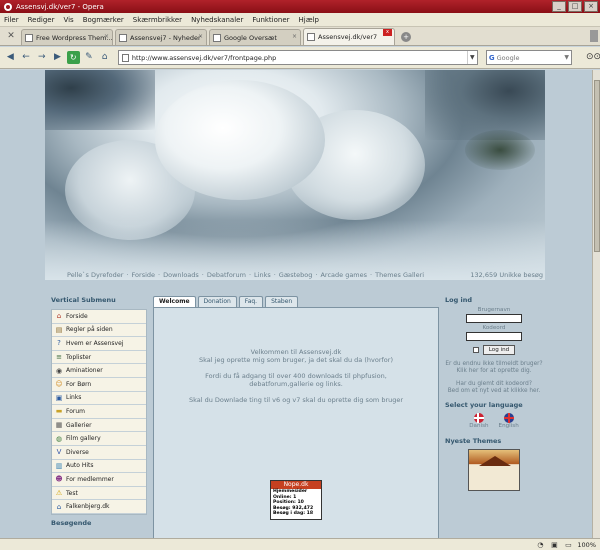 Image resolution: width=600 pixels, height=550 pixels. Describe the element at coordinates (478, 418) in the screenshot. I see `danish-flag-icon` at that location.